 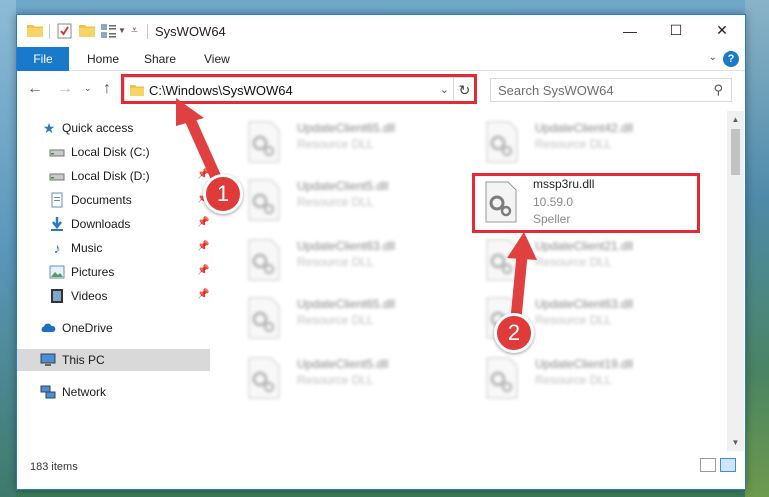 I want to click on vertical-scrollbar: ▲ ▼, so click(x=735, y=281).